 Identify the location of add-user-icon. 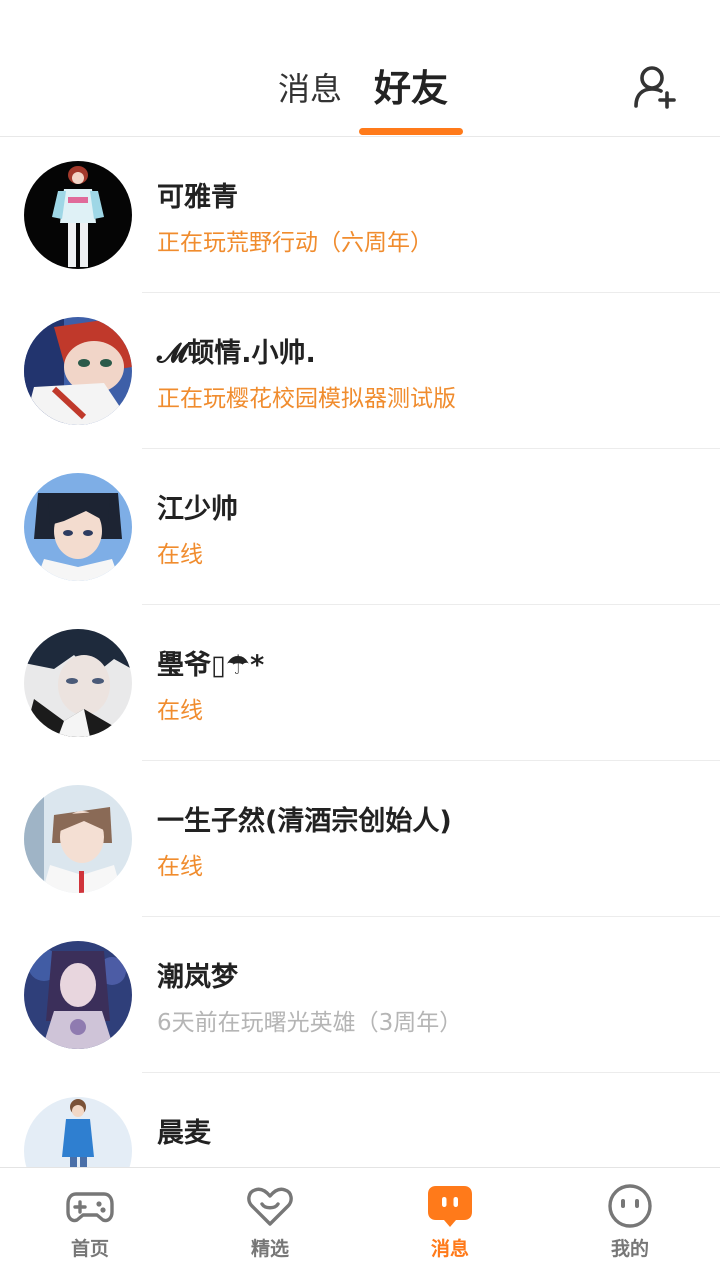
(655, 87).